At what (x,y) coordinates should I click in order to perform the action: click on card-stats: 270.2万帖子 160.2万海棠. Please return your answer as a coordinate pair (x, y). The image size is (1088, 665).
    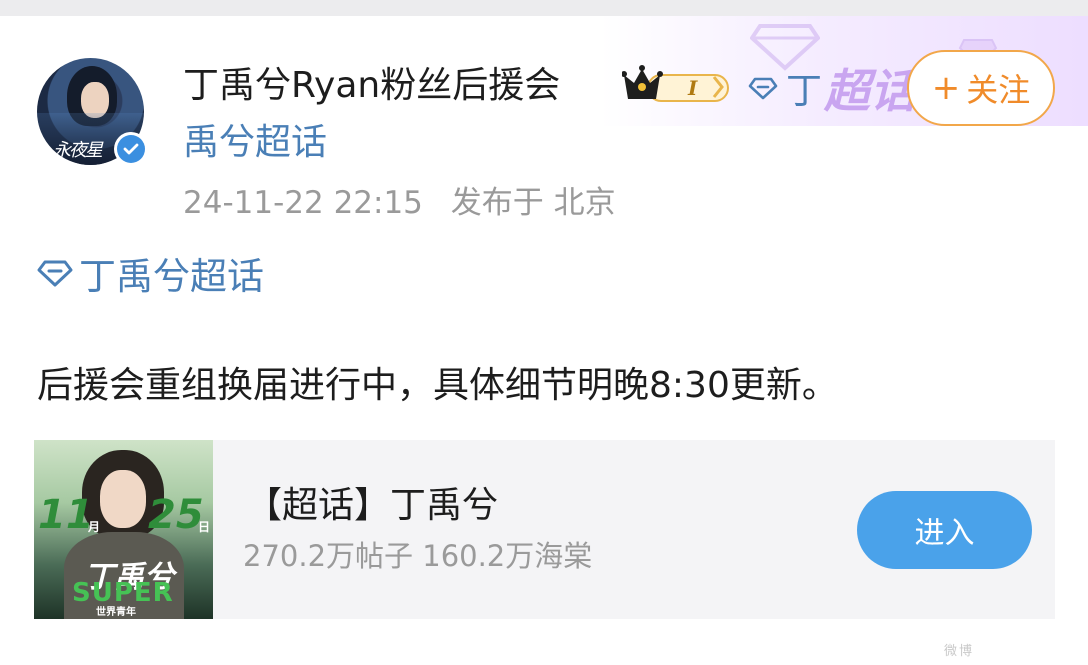
    Looking at the image, I should click on (418, 556).